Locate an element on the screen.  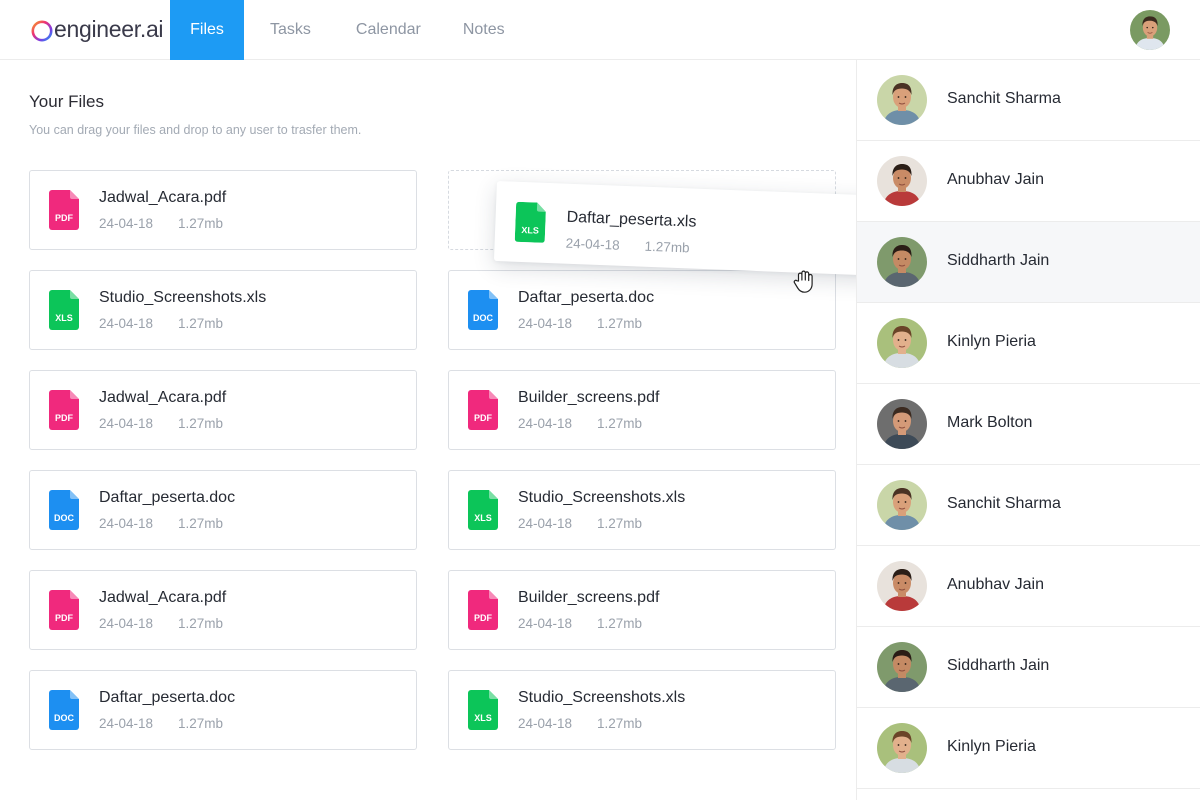
dragged-file-card: XLS Daftar_peserta.xls 24-04-18 1.27mb is located at coordinates (689, 228).